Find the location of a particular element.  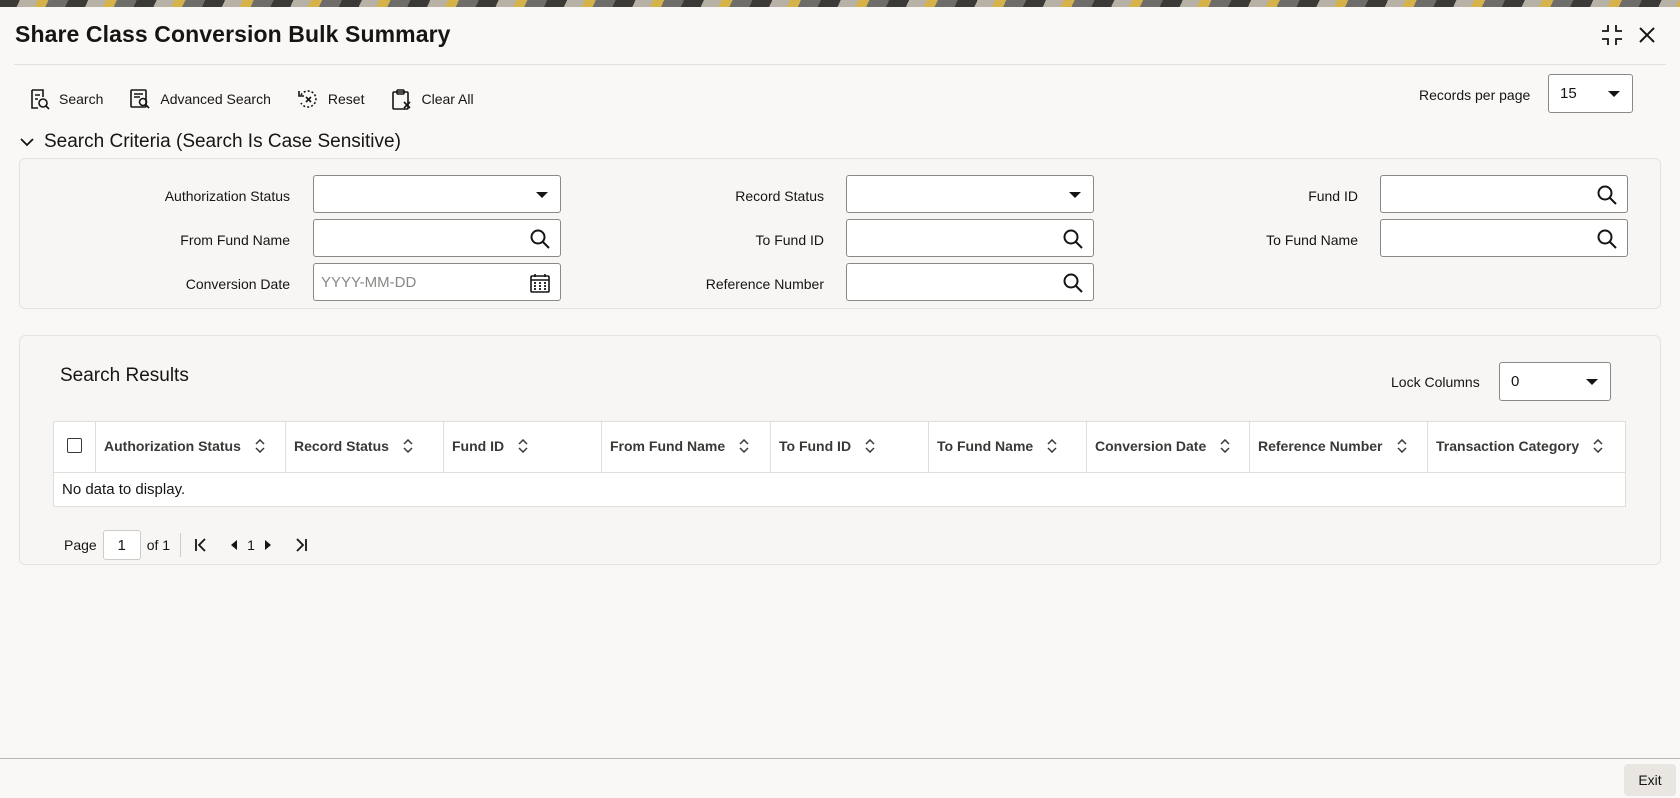

column-header: Reference Number is located at coordinates (1338, 447).